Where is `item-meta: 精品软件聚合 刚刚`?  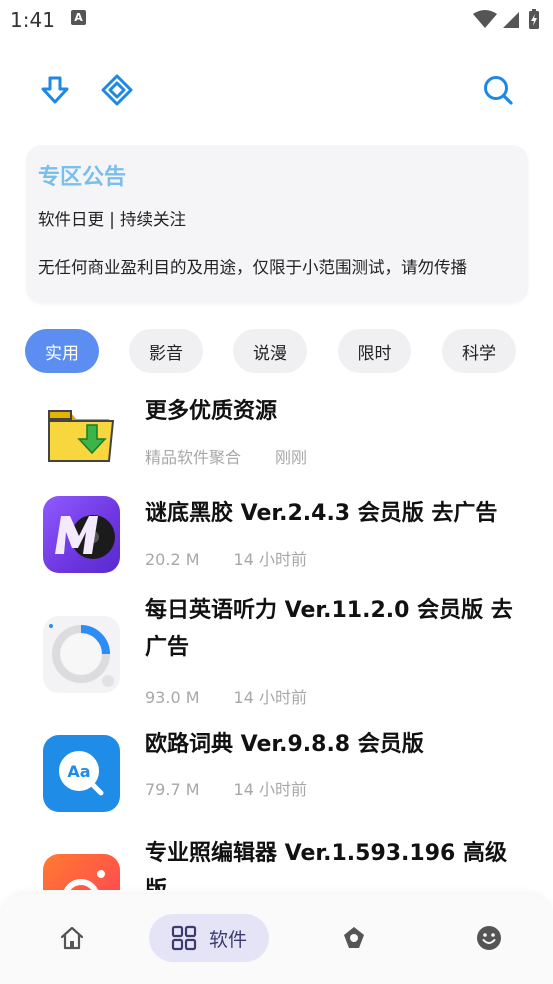
item-meta: 精品软件聚合 刚刚 is located at coordinates (226, 456).